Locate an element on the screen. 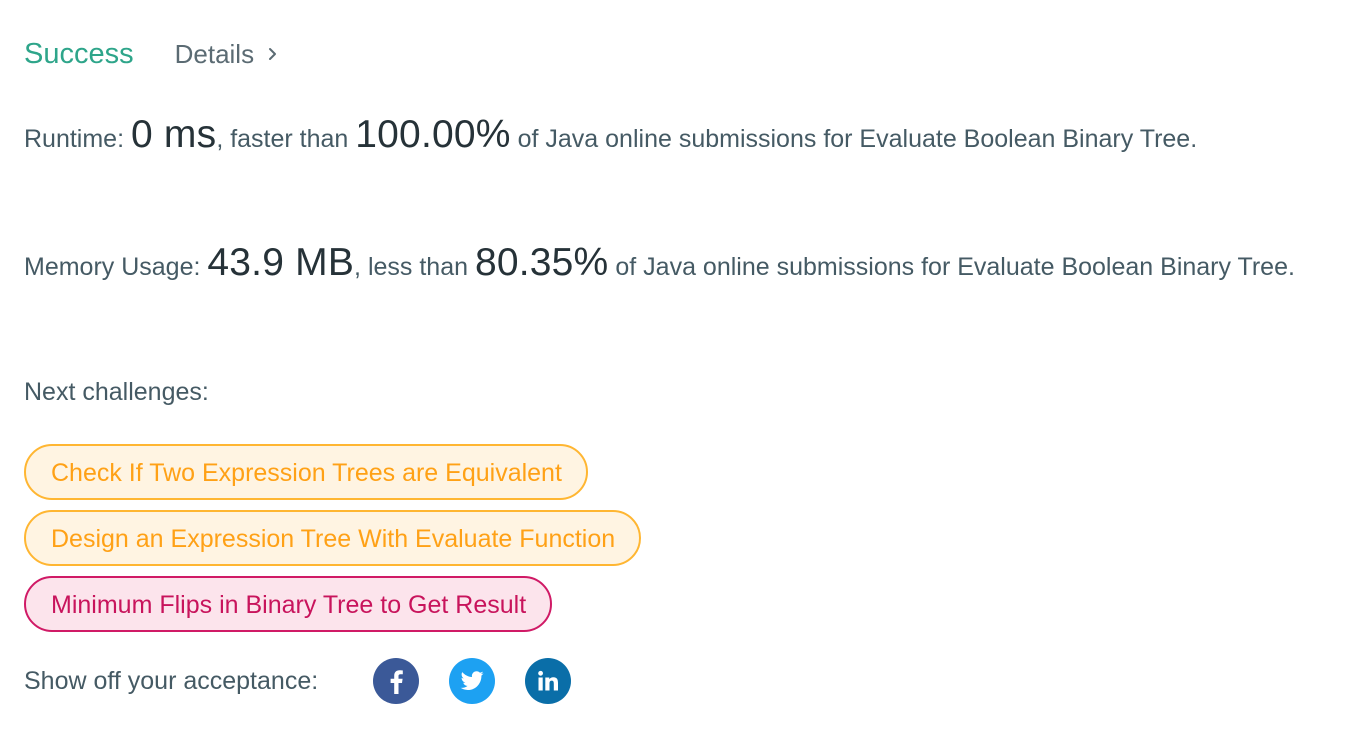 Image resolution: width=1346 pixels, height=734 pixels. details-label: Details is located at coordinates (214, 54).